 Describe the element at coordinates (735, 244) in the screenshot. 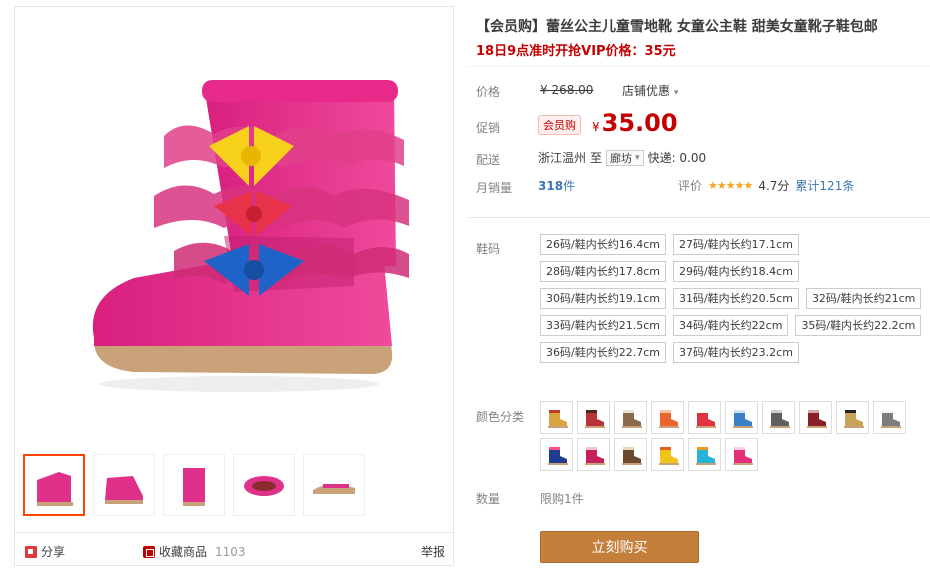

I see `size-option: 27码/鞋内长约17.1cm` at that location.